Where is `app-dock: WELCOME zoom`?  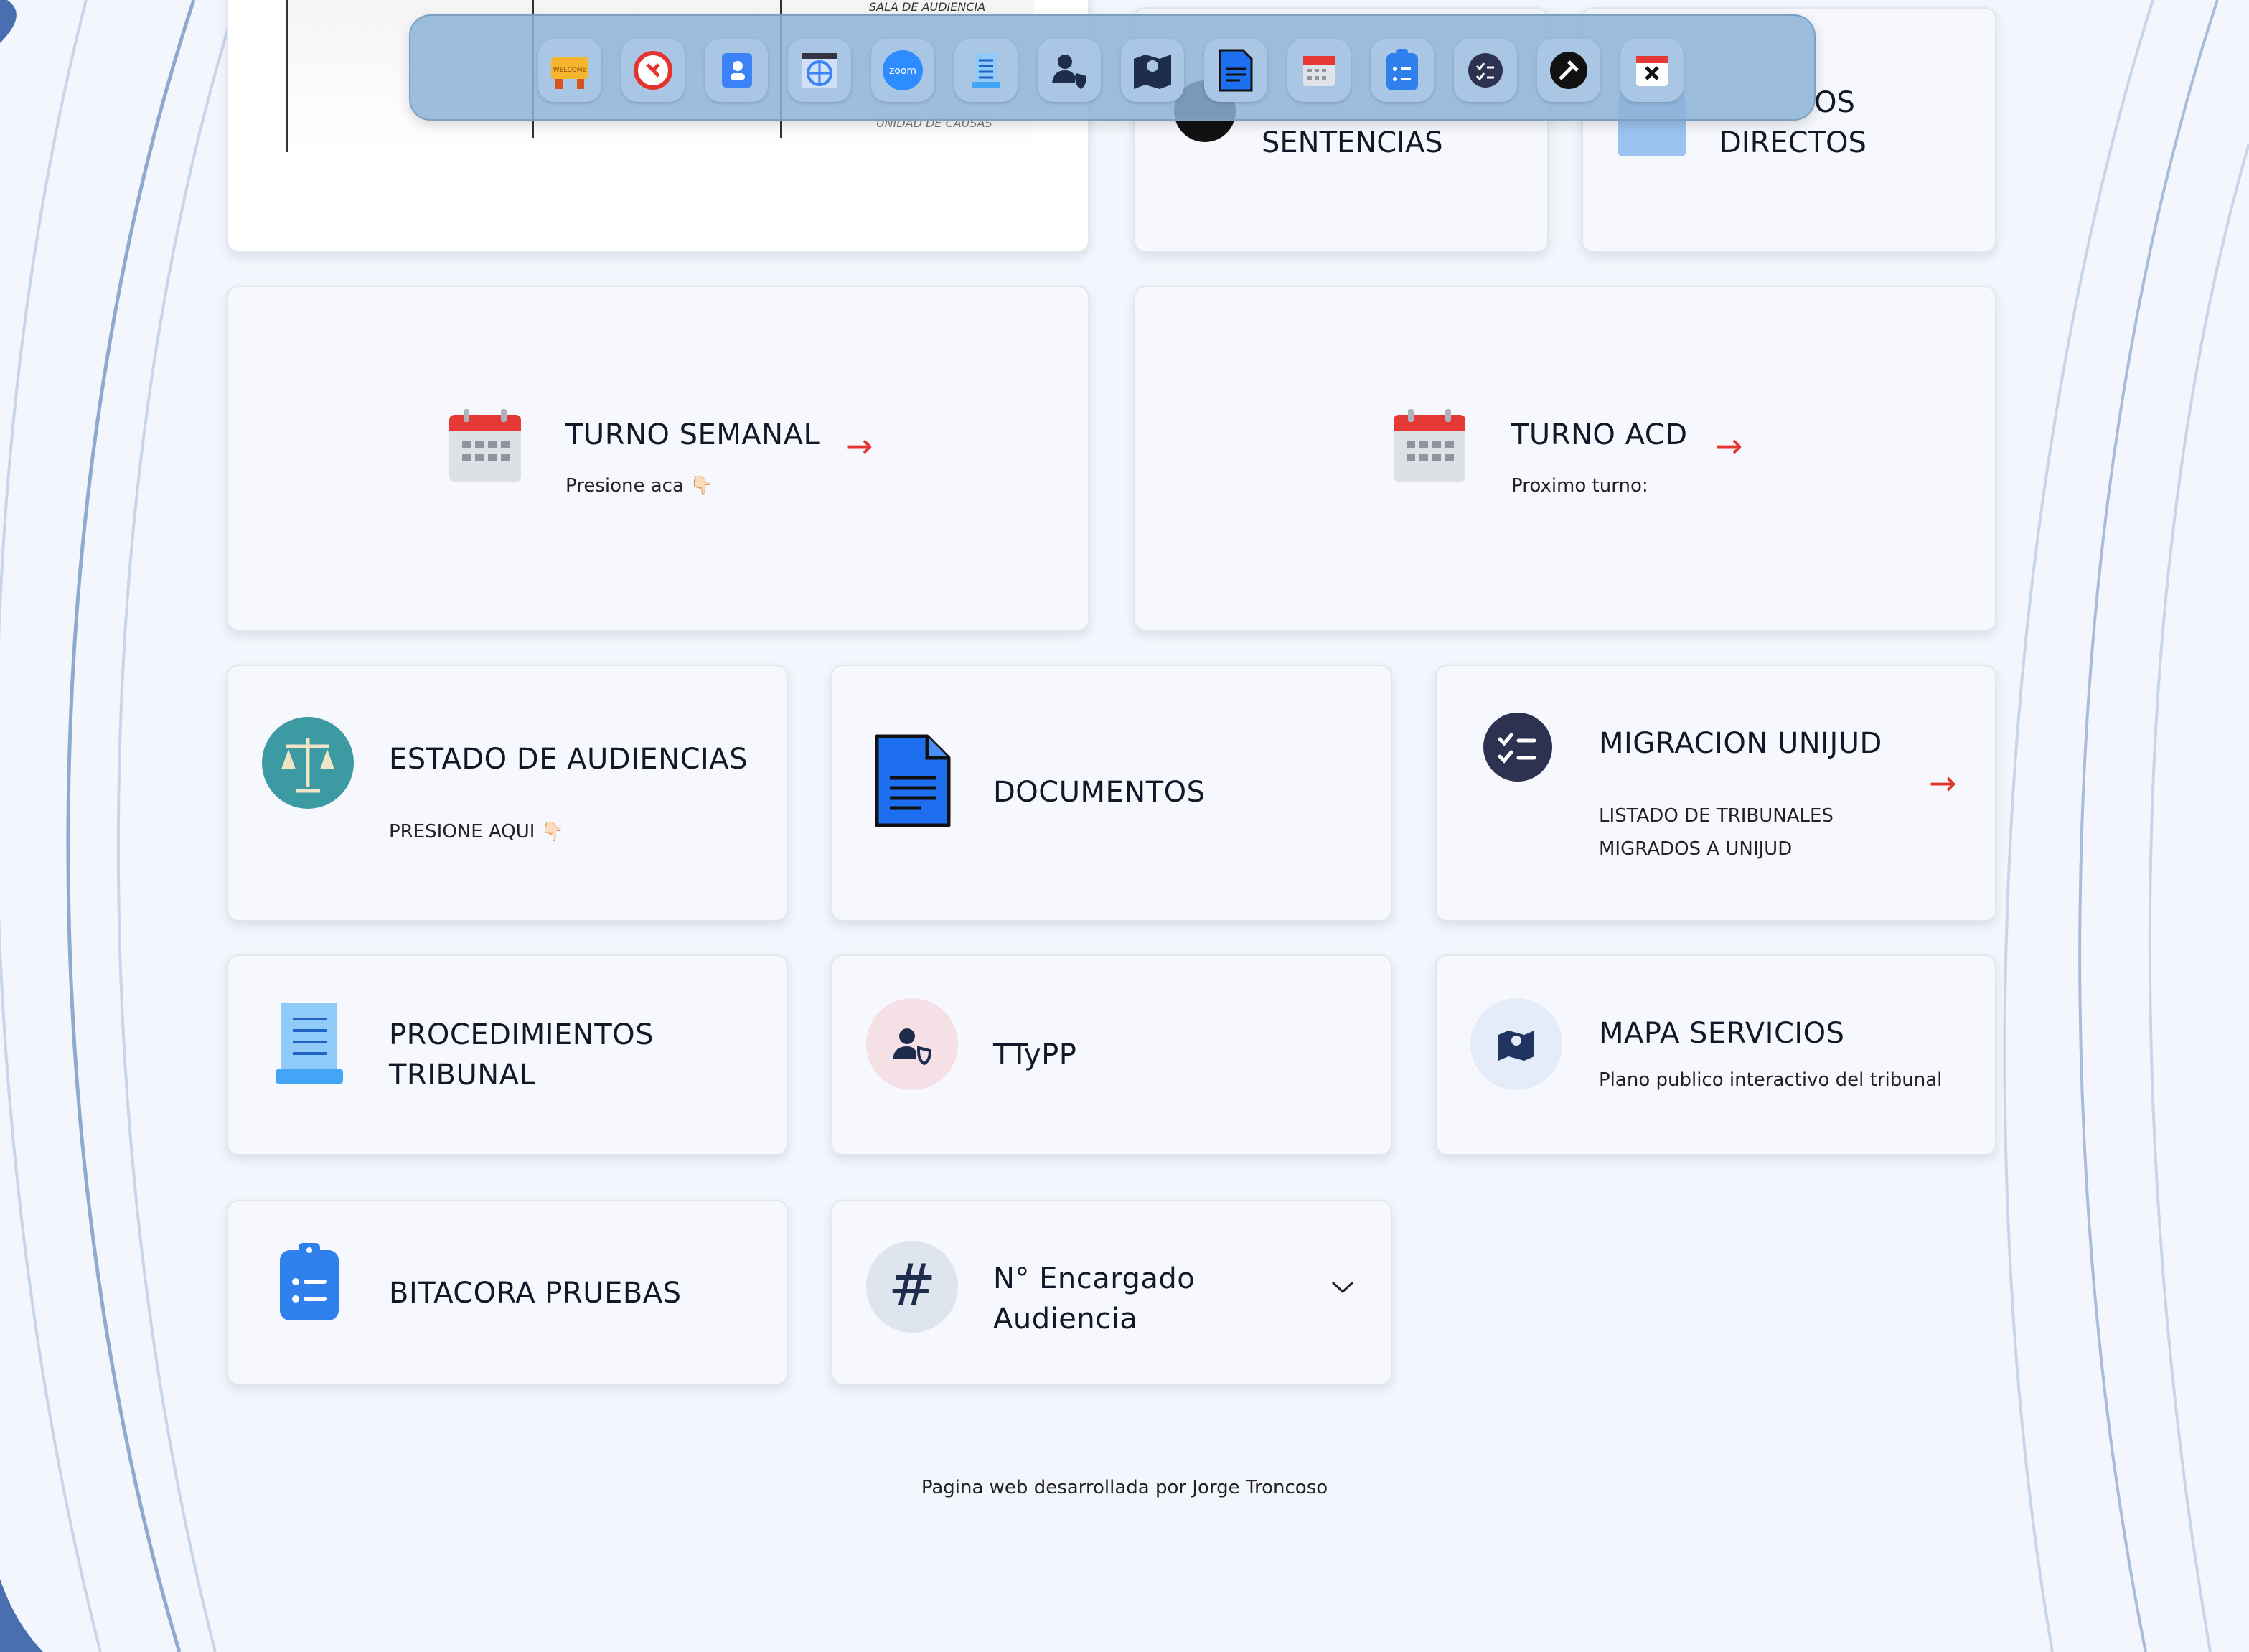
app-dock: WELCOME zoom is located at coordinates (1112, 67).